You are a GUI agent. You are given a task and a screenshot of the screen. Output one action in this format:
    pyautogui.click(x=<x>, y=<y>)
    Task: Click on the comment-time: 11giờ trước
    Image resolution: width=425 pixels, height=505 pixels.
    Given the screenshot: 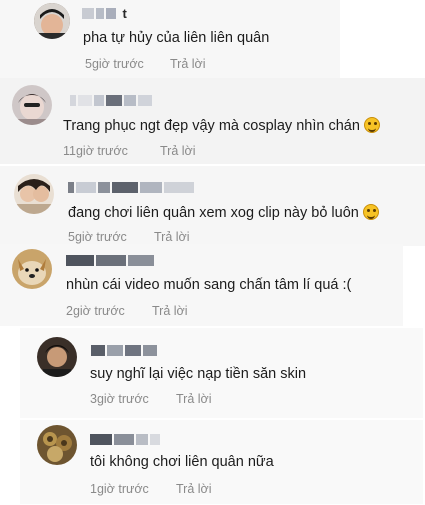 What is the action you would take?
    pyautogui.click(x=95, y=151)
    